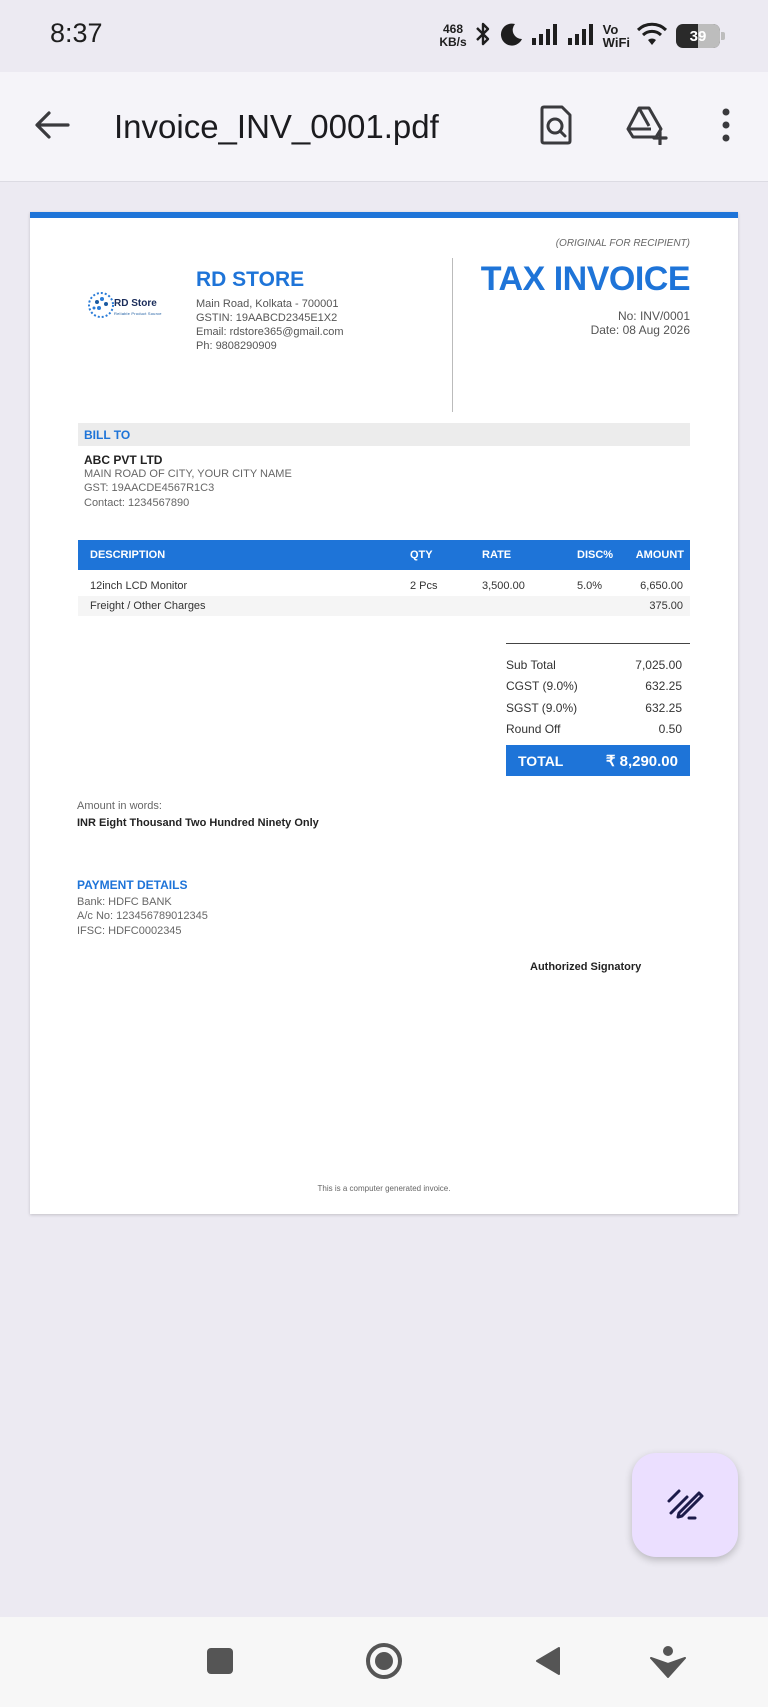 The width and height of the screenshot is (768, 1707). I want to click on app-bar: Invoice_INV_0001.pdf, so click(384, 127).